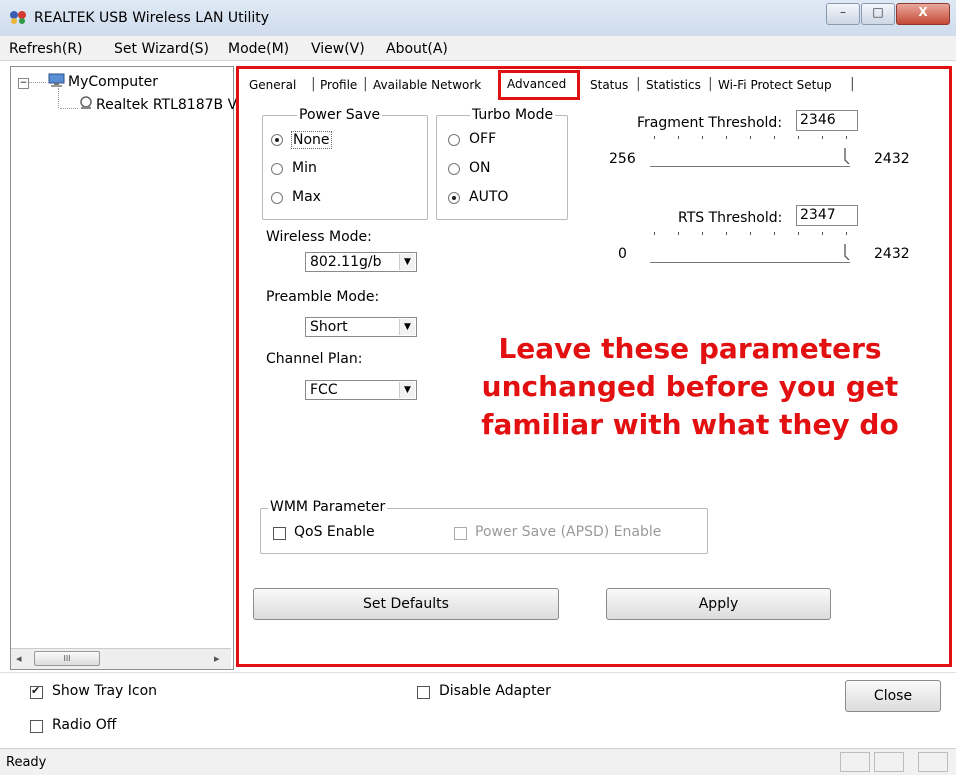  Describe the element at coordinates (488, 197) in the screenshot. I see `turbo-auto-label: AUTO` at that location.